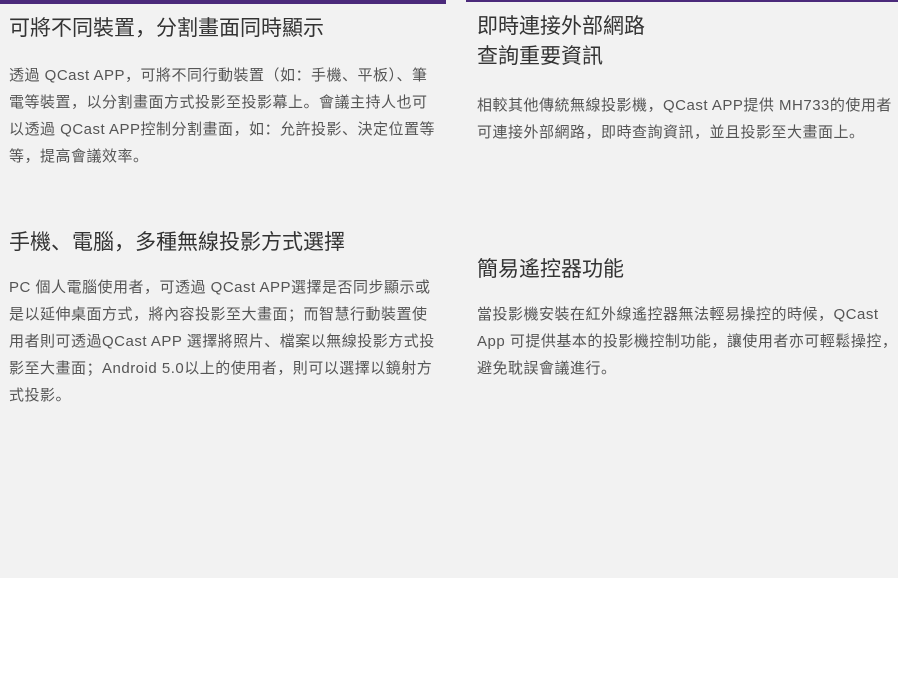 The height and width of the screenshot is (685, 898). I want to click on feature-title: 簡易遙控器功能, so click(550, 269).